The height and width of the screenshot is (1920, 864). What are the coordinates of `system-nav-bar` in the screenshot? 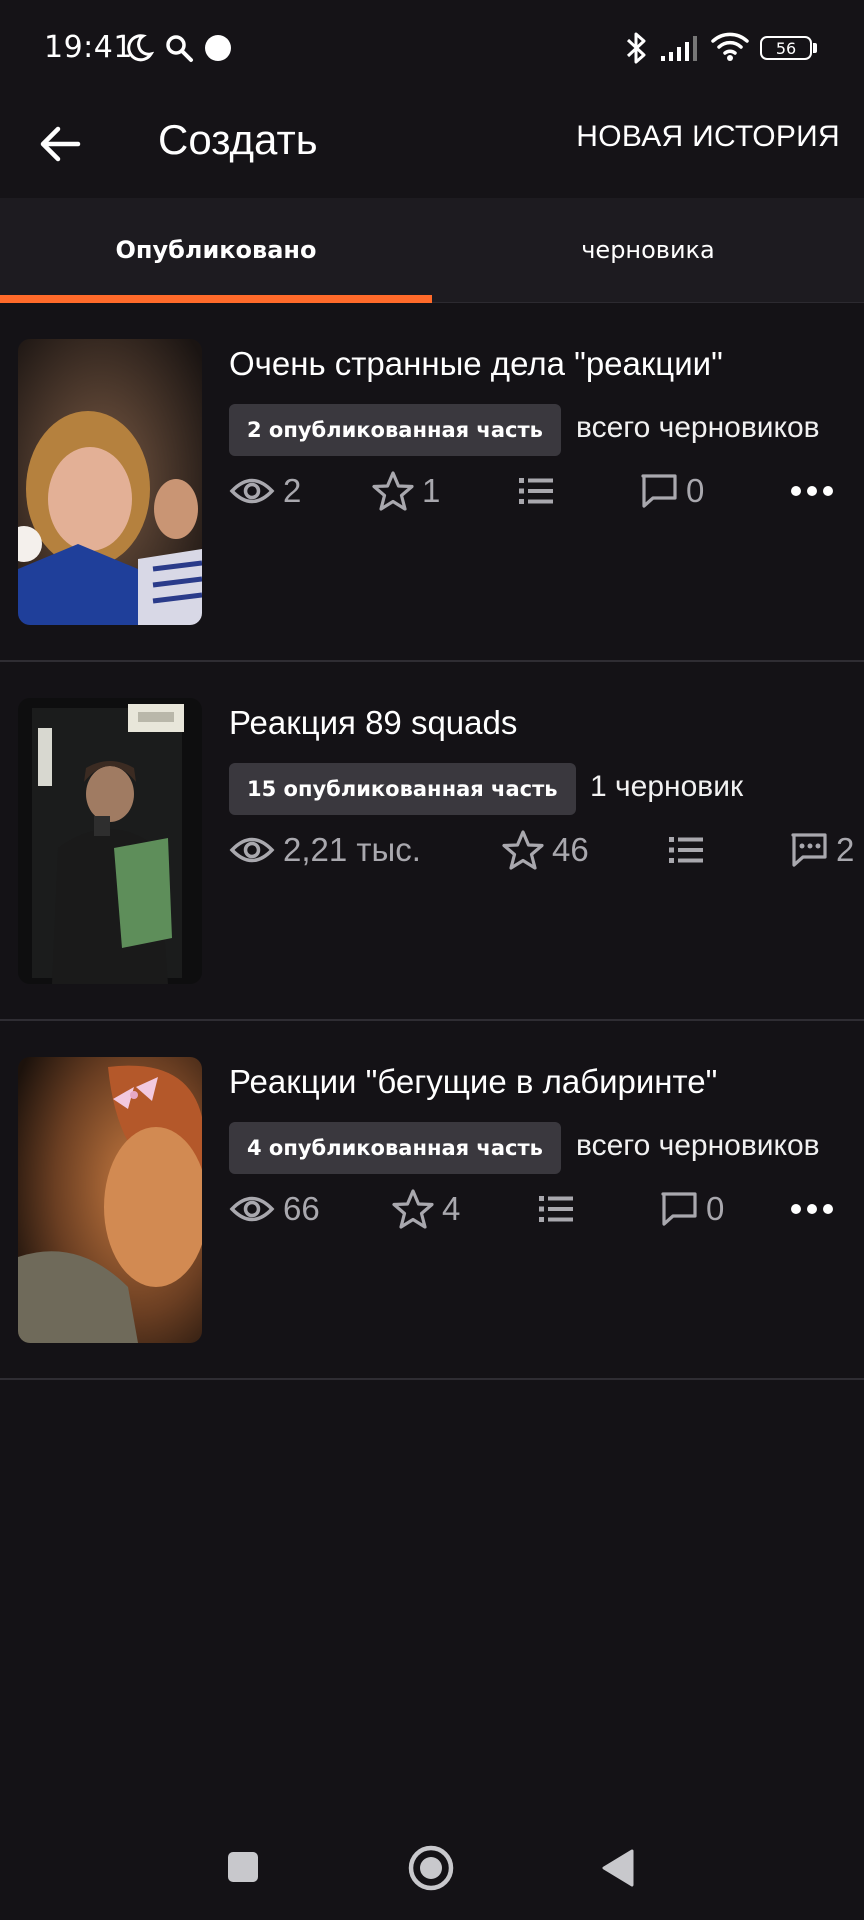 It's located at (432, 1865).